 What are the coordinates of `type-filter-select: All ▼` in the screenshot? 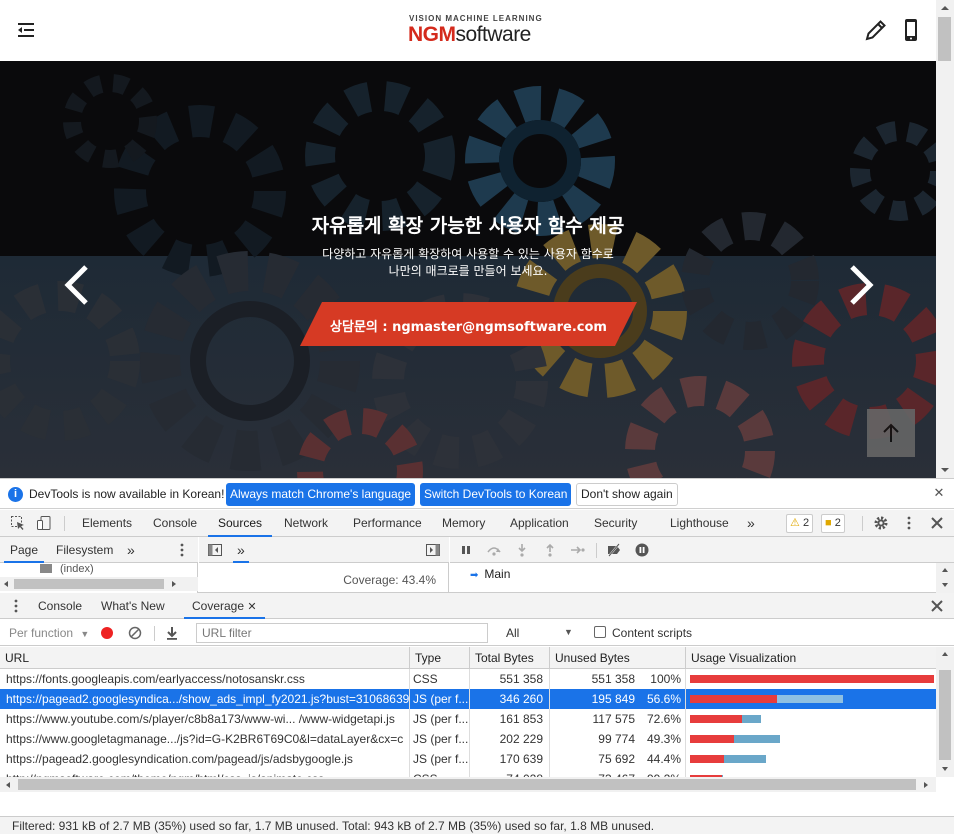 It's located at (540, 633).